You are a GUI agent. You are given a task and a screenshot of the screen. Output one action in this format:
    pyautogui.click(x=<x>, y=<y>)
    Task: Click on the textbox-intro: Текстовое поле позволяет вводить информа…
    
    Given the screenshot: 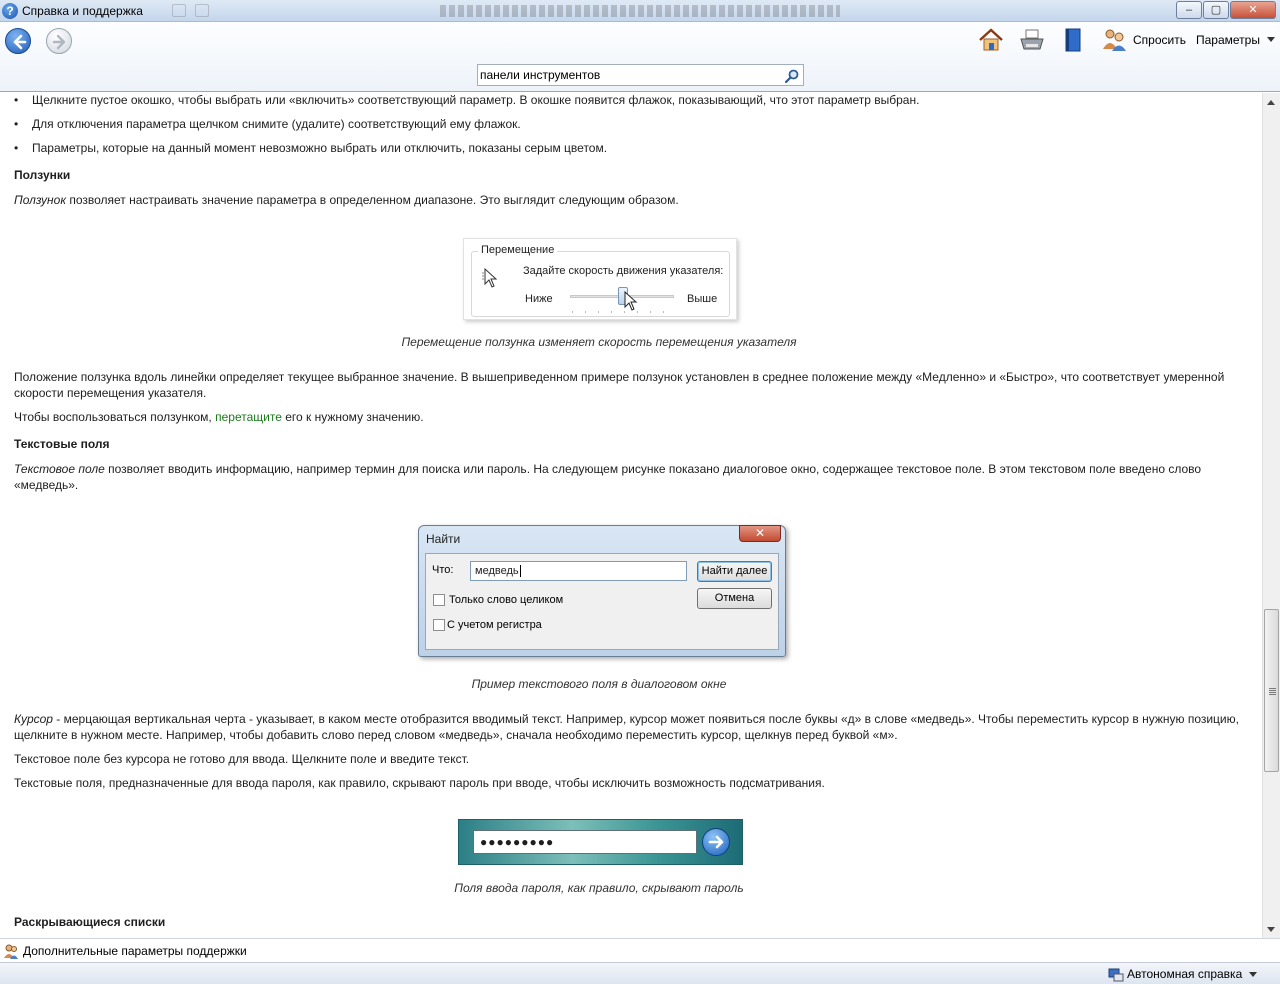 What is the action you would take?
    pyautogui.click(x=608, y=477)
    